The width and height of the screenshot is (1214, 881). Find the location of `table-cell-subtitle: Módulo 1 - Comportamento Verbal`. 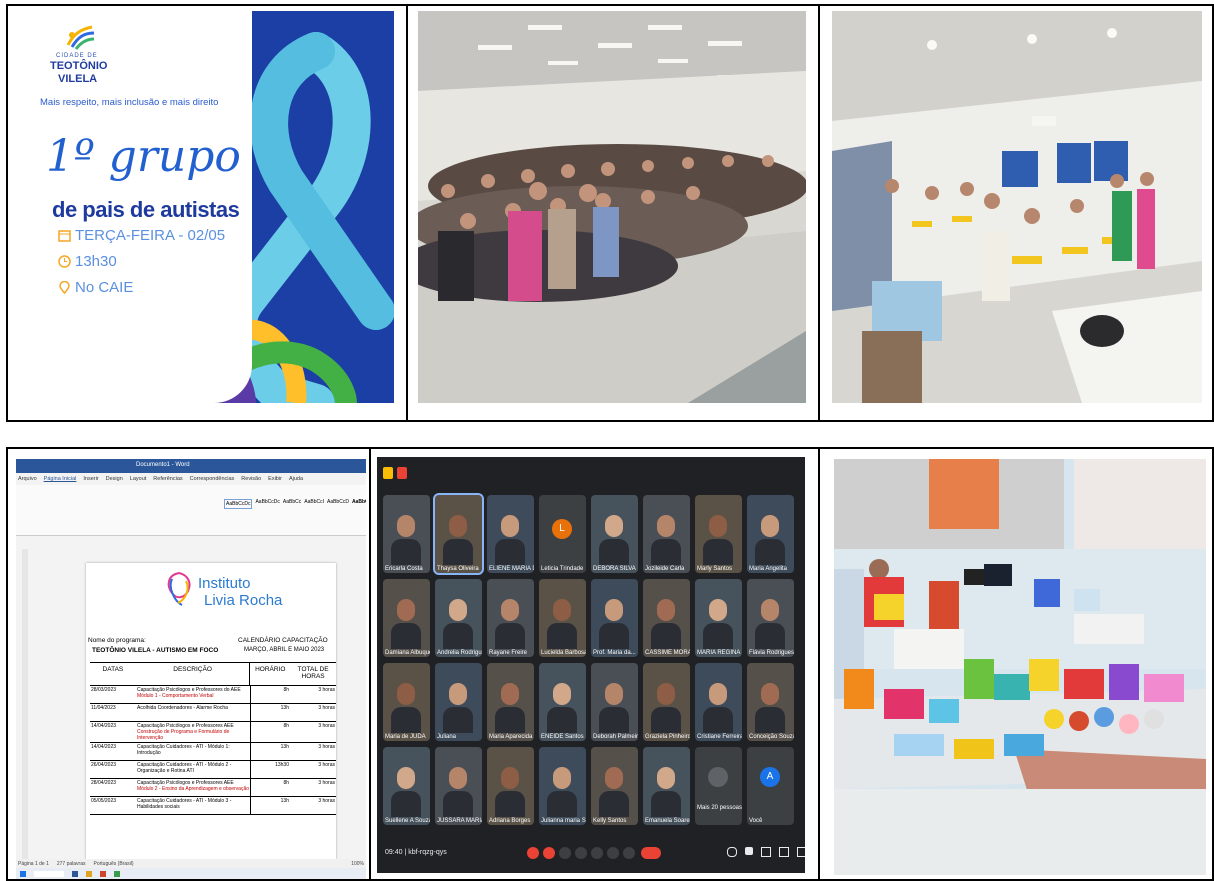

table-cell-subtitle: Módulo 1 - Comportamento Verbal is located at coordinates (175, 696).